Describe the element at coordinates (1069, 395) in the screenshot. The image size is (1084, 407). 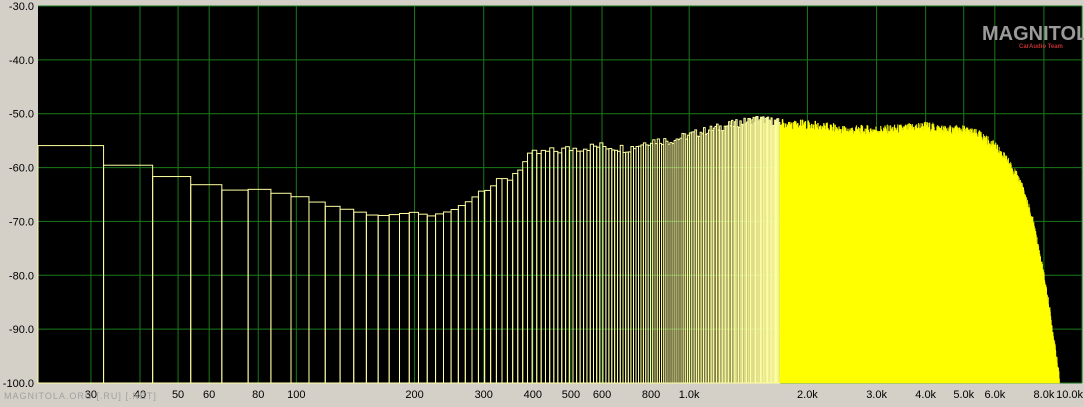
I see `x-tick-label: 10.0k` at that location.